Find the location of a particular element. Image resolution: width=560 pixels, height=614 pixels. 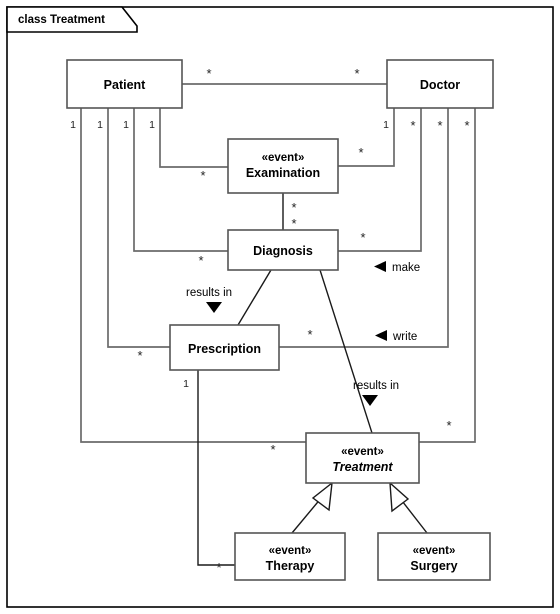

class-box-doctor: Doctor is located at coordinates (440, 84).